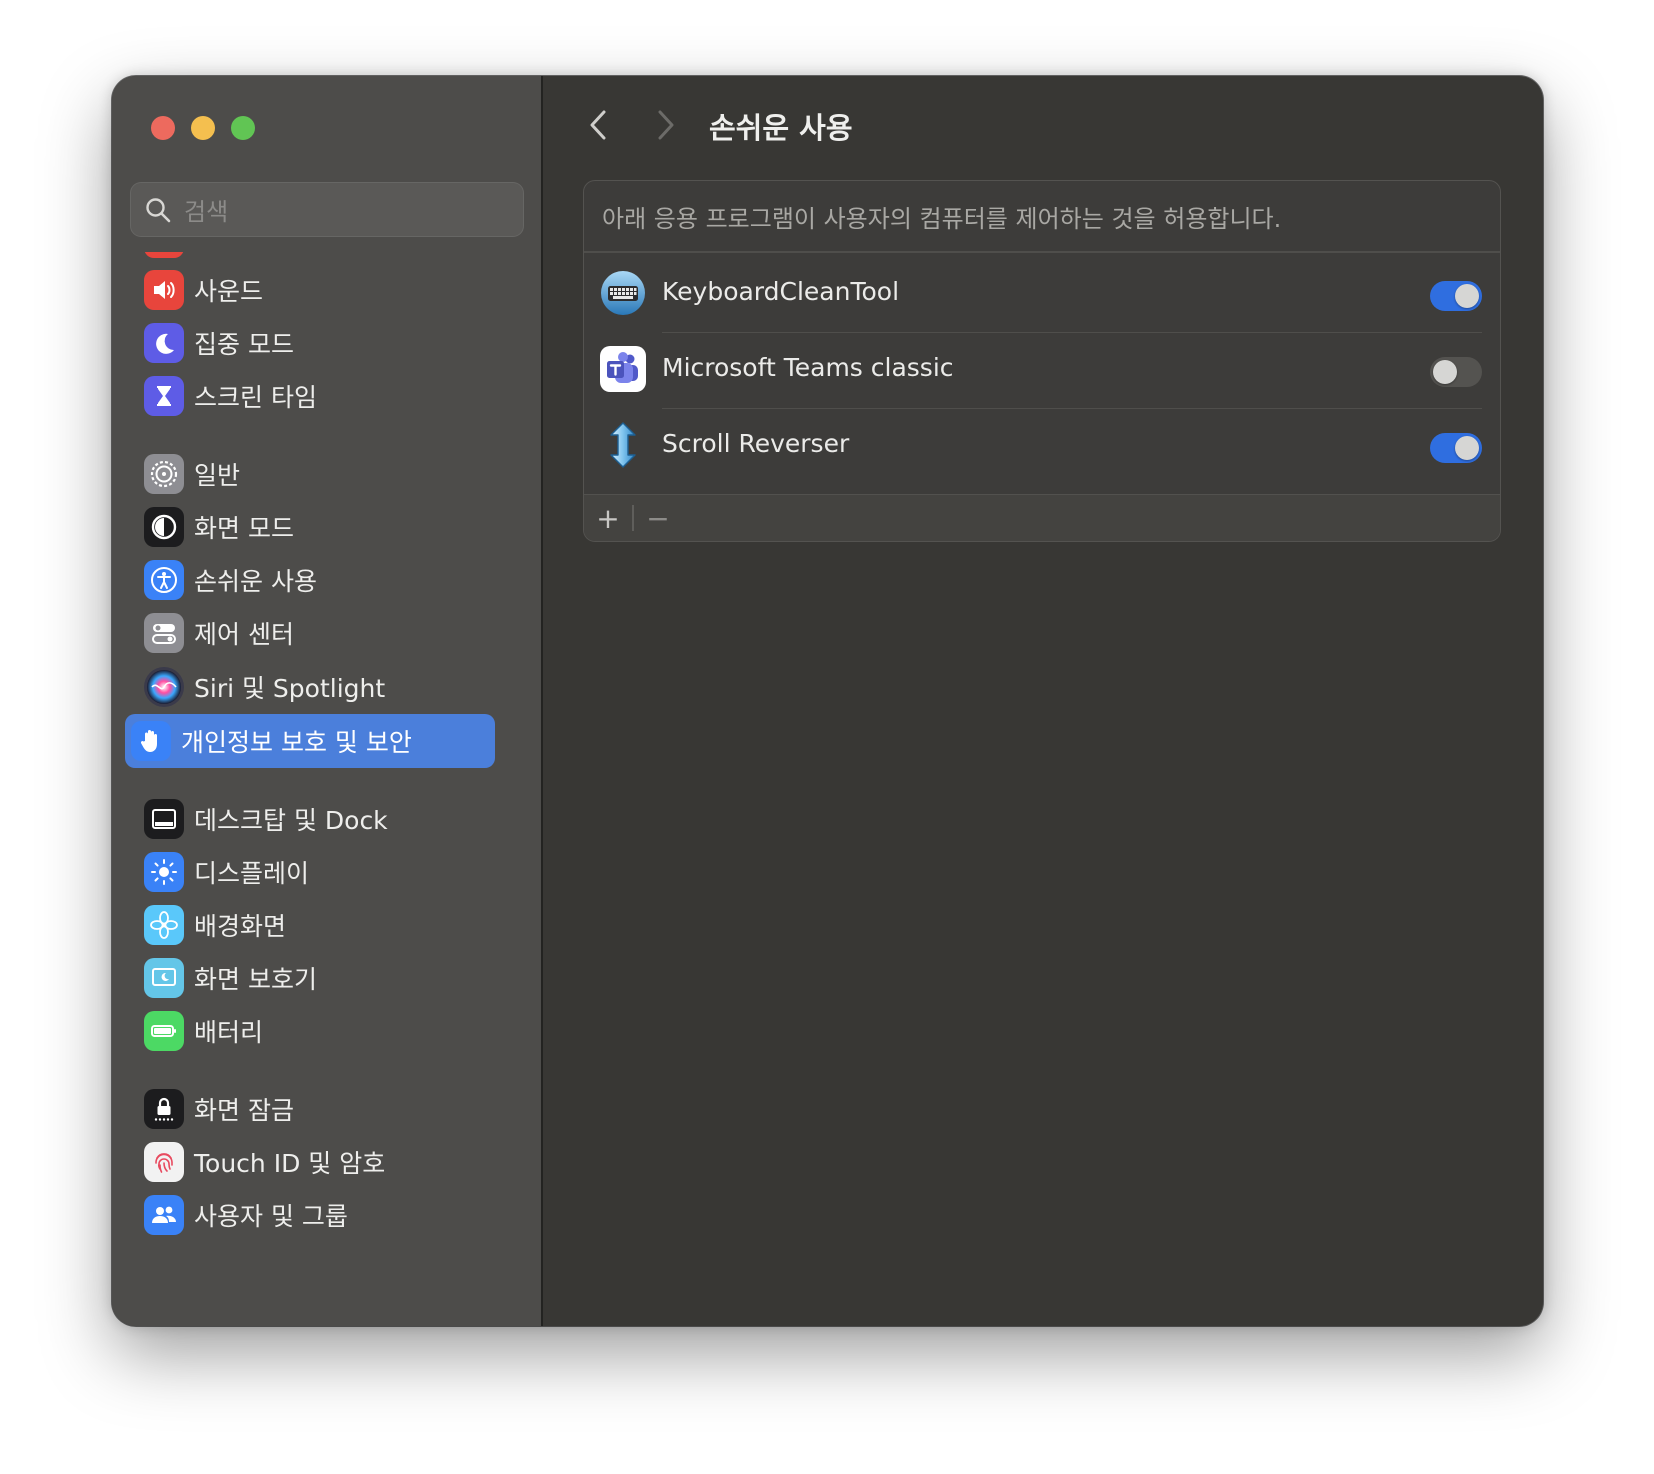  What do you see at coordinates (164, 925) in the screenshot?
I see `flower-icon` at bounding box center [164, 925].